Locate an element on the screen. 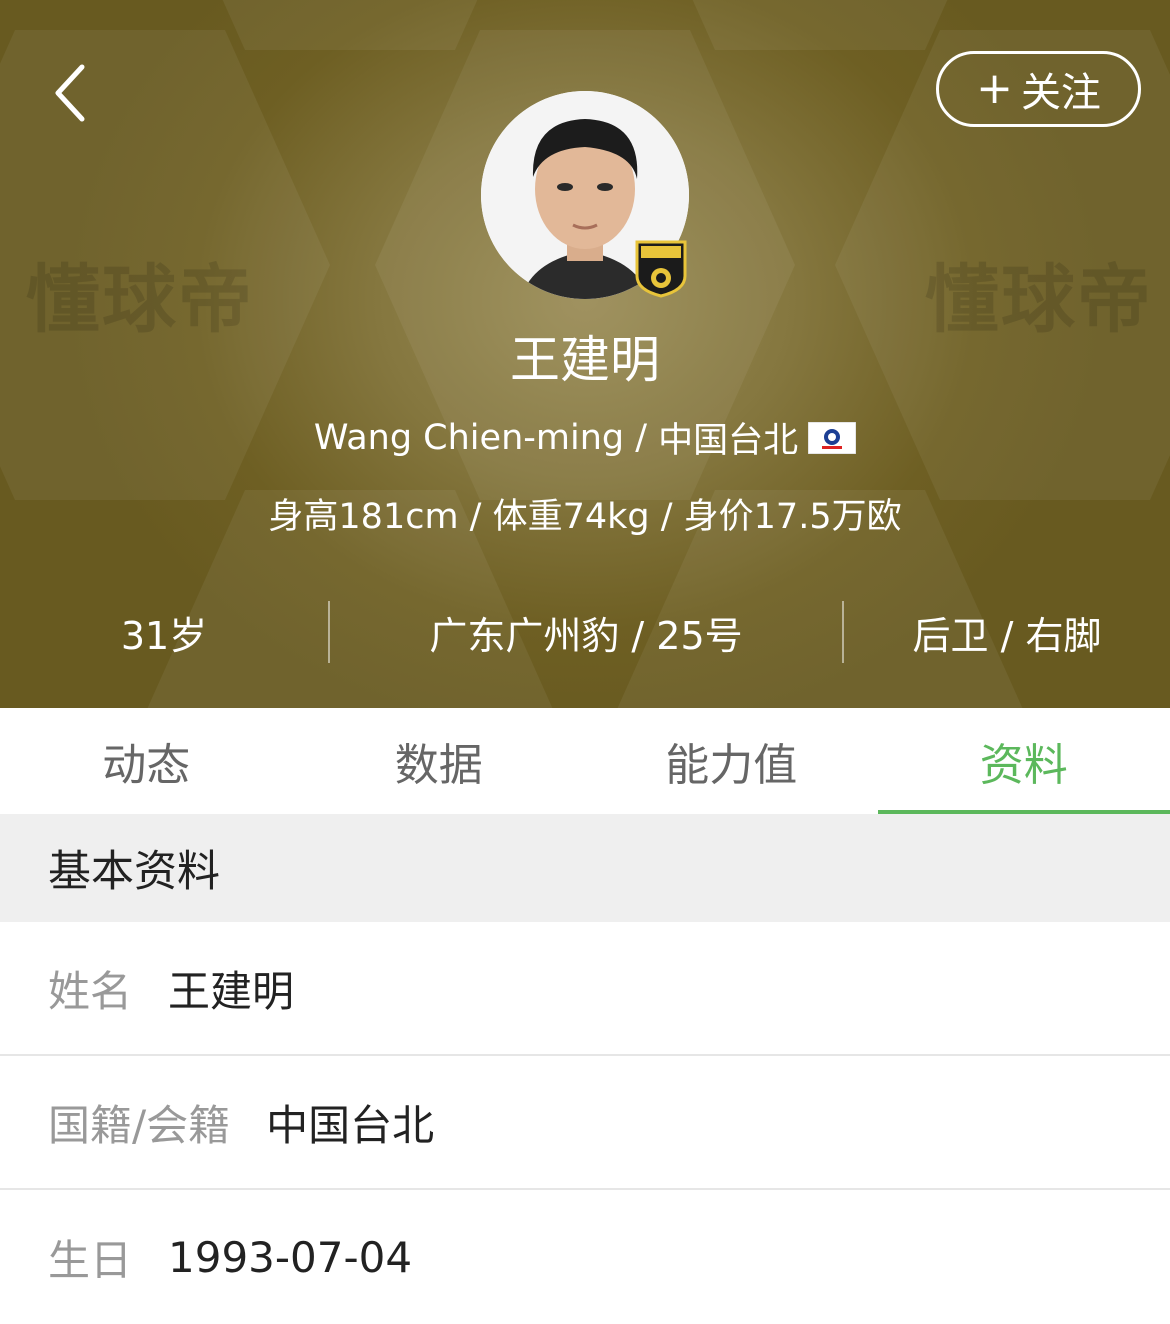  tab-profile: 资料 is located at coordinates (1024, 761).